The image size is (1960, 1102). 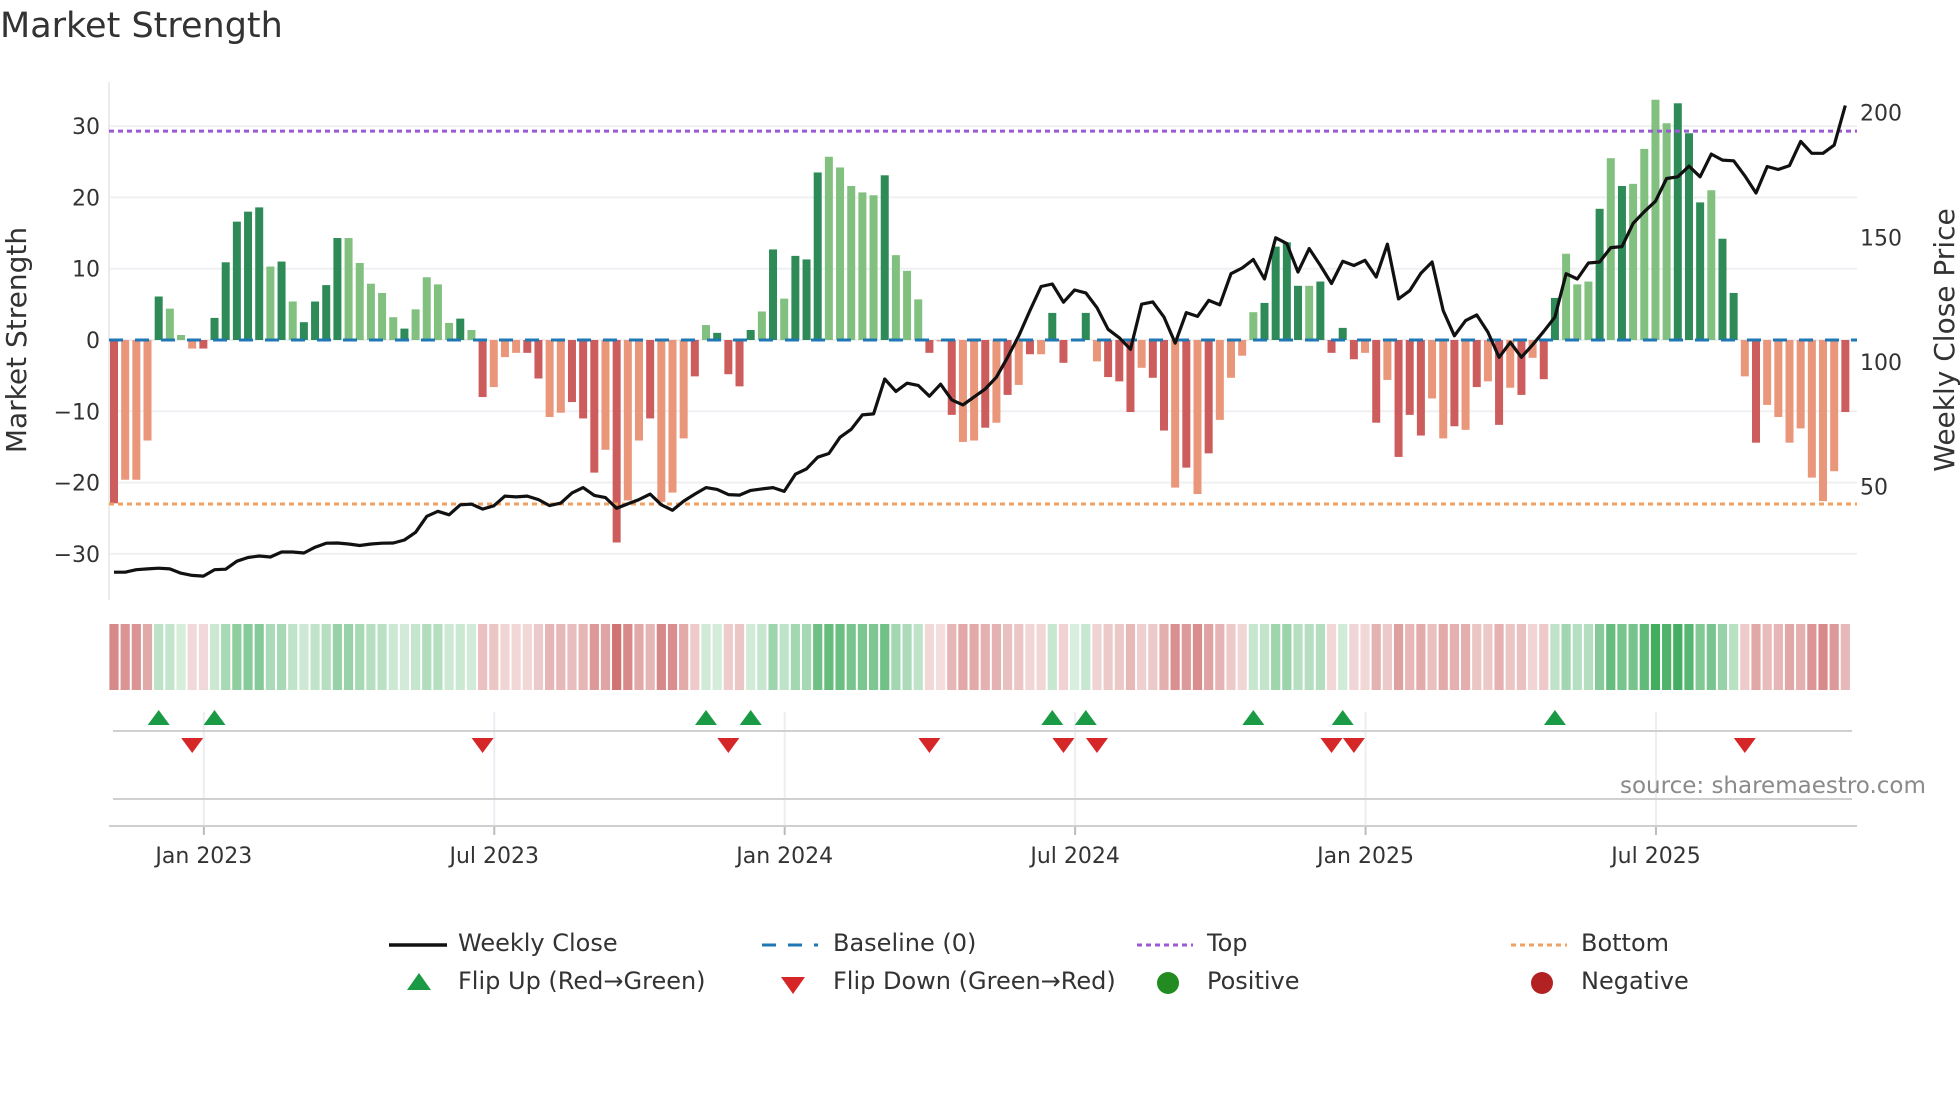 What do you see at coordinates (1342, 717) in the screenshot?
I see `flip-up-marker` at bounding box center [1342, 717].